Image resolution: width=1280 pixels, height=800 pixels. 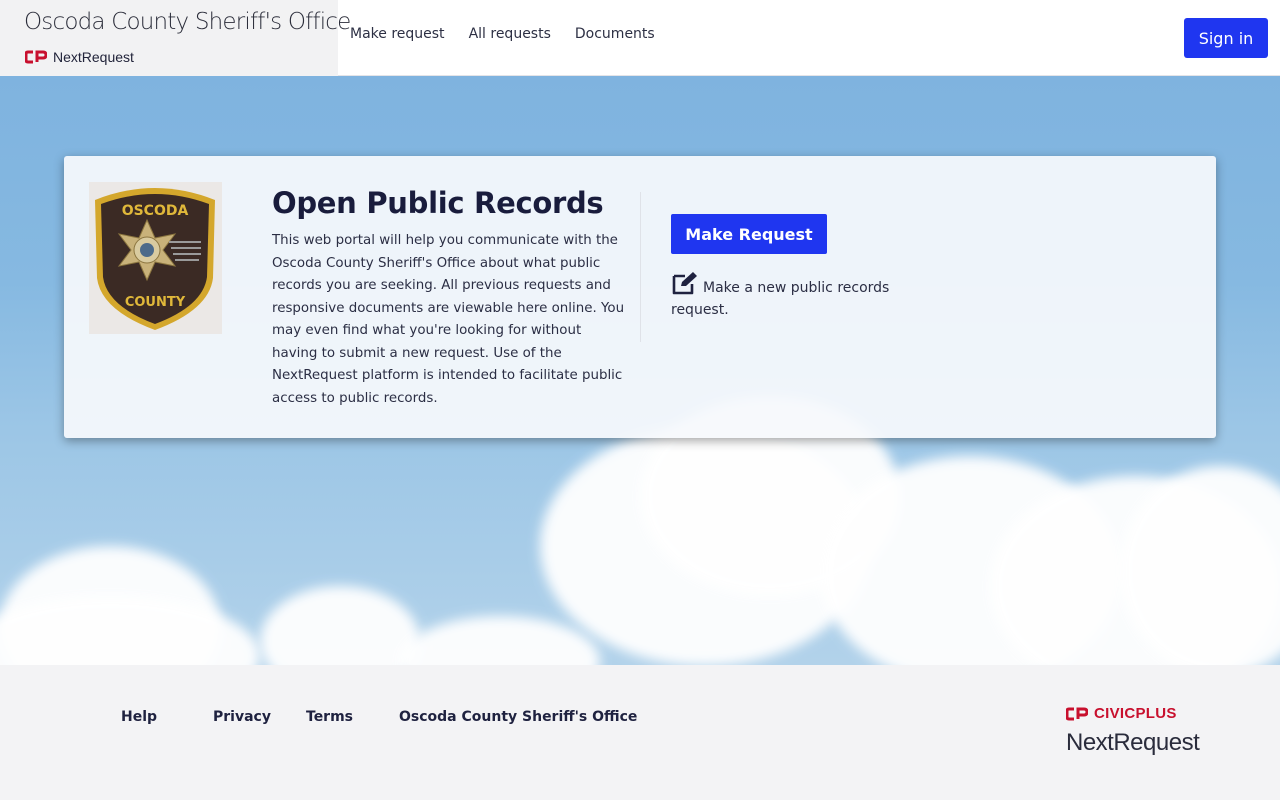 What do you see at coordinates (1077, 713) in the screenshot?
I see `civicplus-logo-icon` at bounding box center [1077, 713].